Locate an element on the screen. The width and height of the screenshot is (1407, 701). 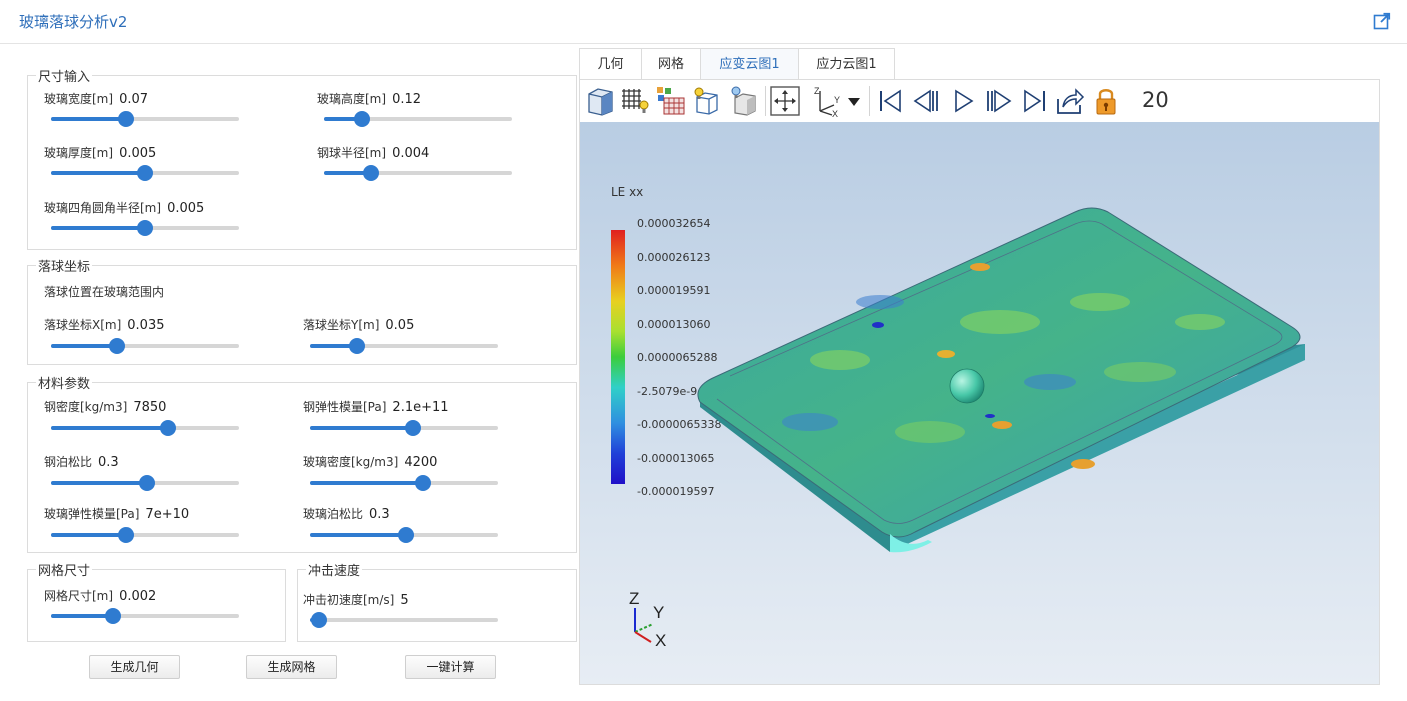
ball-radius-field: 钢球半径[m] 0.004 is located at coordinates (373, 152).